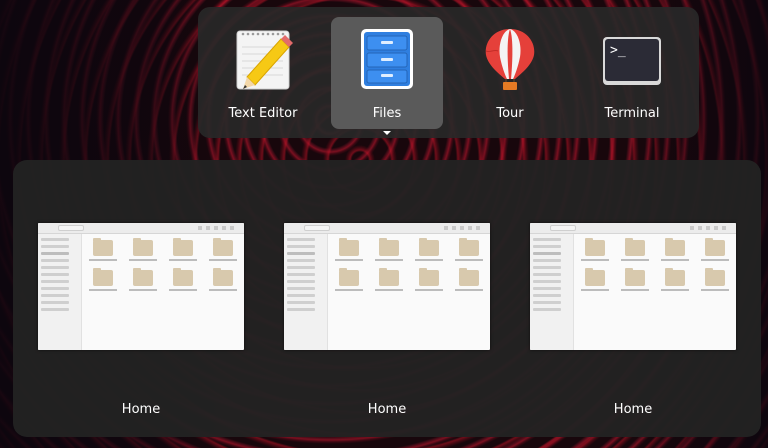 The width and height of the screenshot is (768, 448). I want to click on terminal-prompt: >_, so click(618, 50).